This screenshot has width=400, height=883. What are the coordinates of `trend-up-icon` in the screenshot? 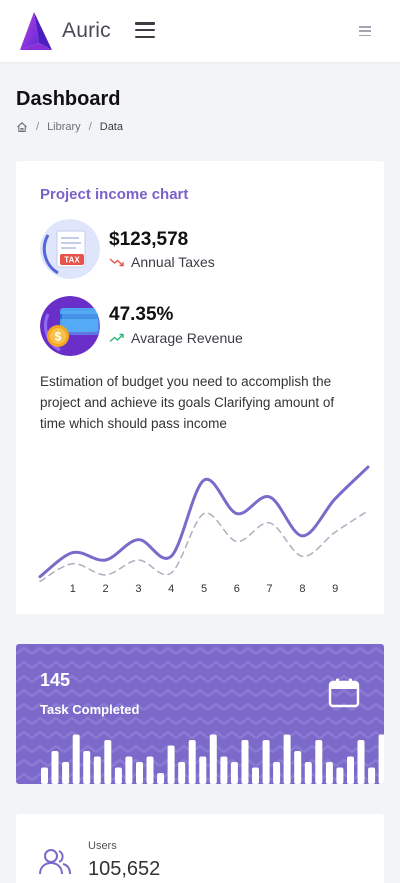 It's located at (116, 338).